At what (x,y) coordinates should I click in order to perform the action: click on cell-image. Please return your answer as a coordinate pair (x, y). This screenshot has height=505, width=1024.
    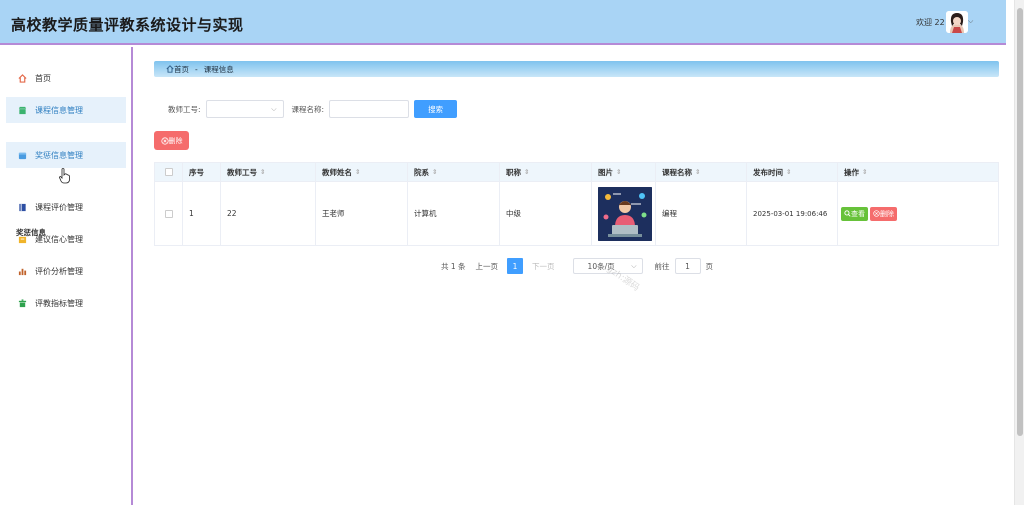
    Looking at the image, I should click on (624, 213).